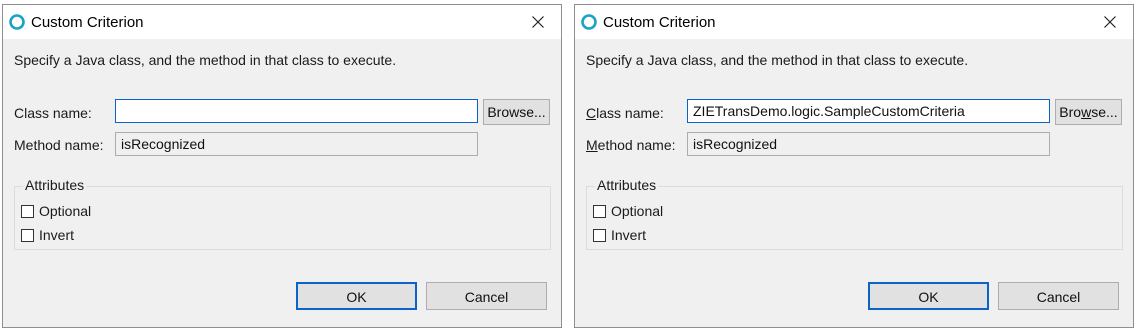 The width and height of the screenshot is (1141, 336). Describe the element at coordinates (1070, 112) in the screenshot. I see `browse-label-a: Bro` at that location.